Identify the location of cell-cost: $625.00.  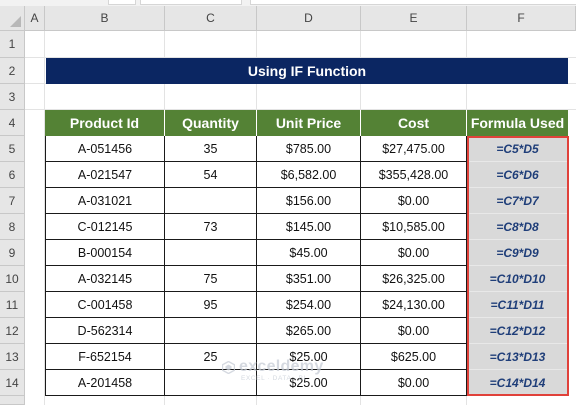
(414, 357).